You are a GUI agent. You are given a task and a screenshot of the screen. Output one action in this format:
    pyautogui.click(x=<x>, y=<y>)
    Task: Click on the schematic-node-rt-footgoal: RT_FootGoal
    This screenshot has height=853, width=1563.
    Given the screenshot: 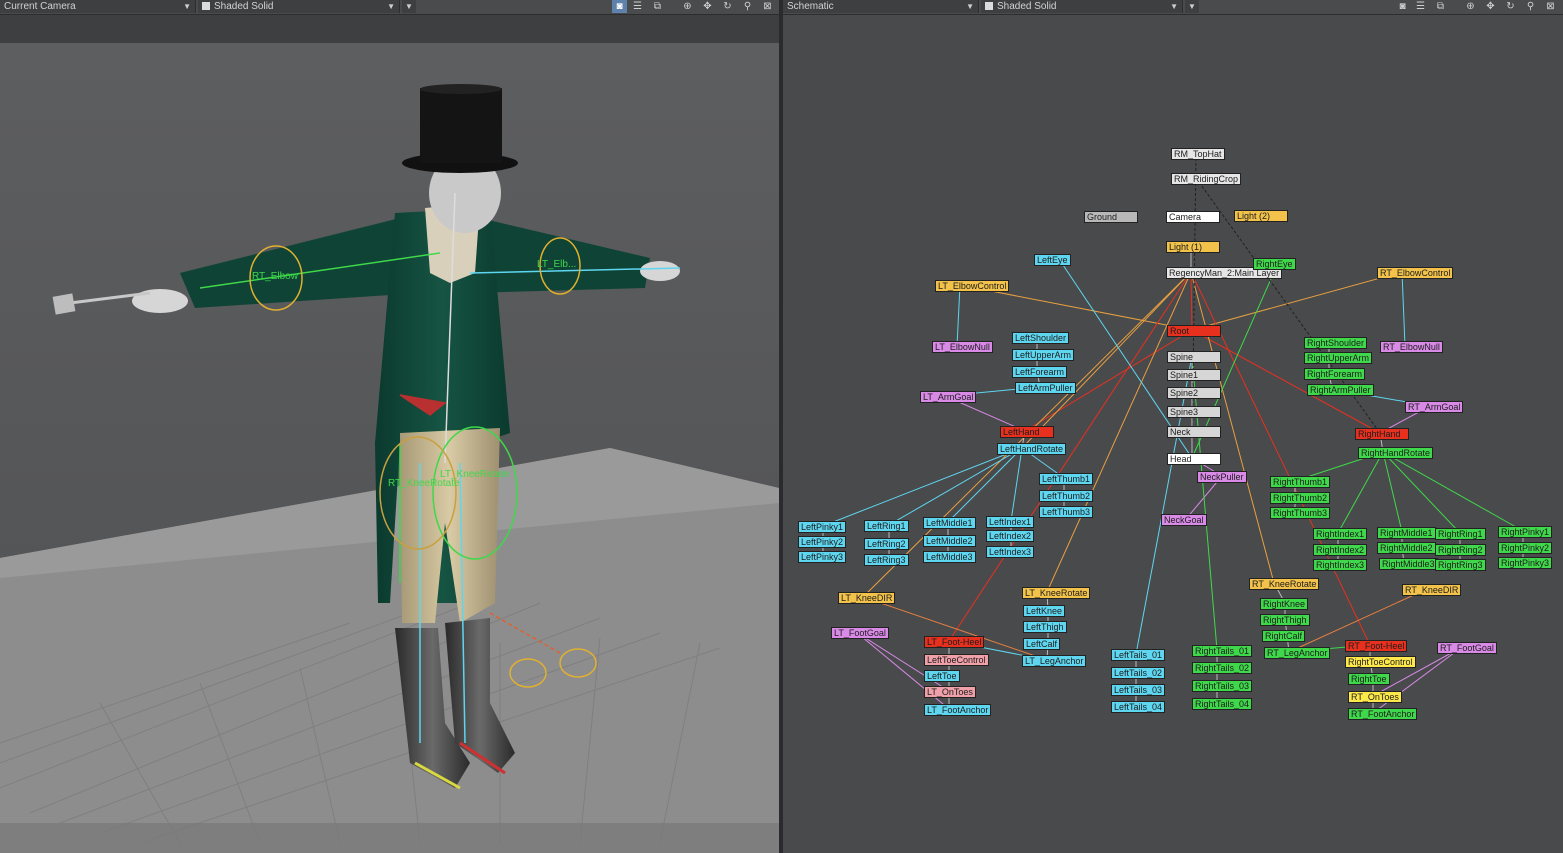 What is the action you would take?
    pyautogui.click(x=1467, y=648)
    